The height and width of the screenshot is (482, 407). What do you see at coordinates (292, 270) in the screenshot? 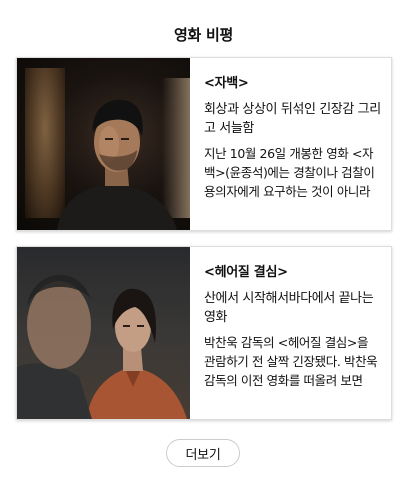
I see `card-title: <헤어질 결심>` at bounding box center [292, 270].